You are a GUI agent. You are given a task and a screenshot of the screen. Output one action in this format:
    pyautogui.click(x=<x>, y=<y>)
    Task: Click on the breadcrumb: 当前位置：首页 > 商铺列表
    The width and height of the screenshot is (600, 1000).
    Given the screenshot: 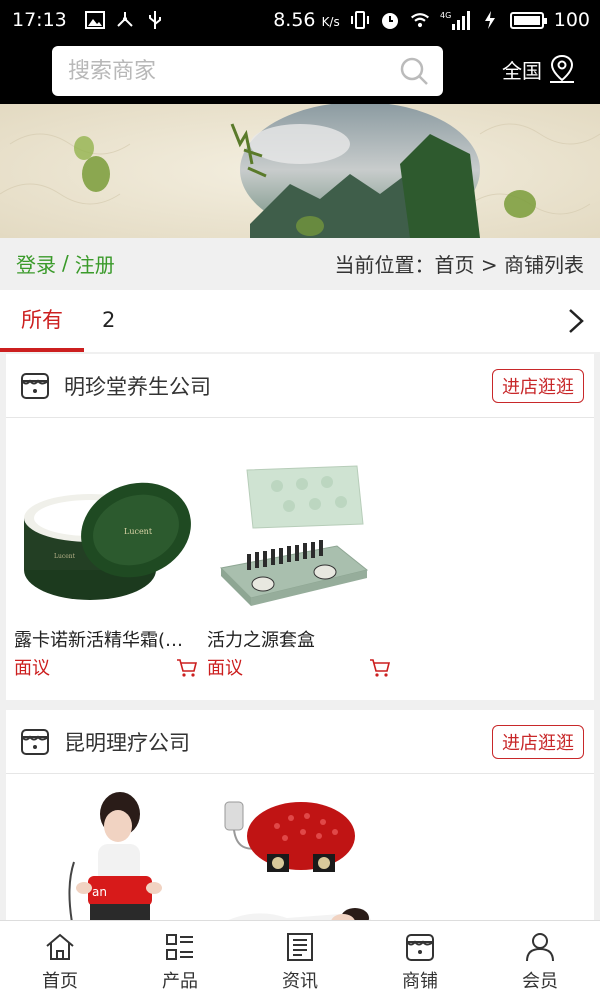 What is the action you would take?
    pyautogui.click(x=459, y=264)
    